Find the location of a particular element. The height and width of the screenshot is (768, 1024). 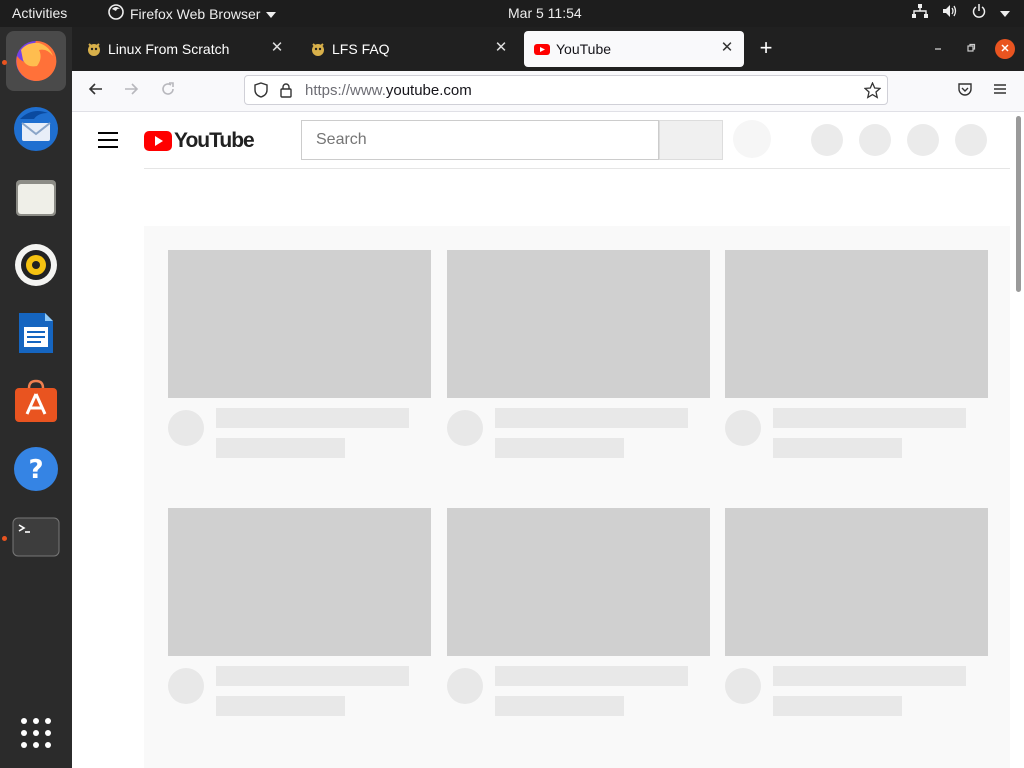

network-icon is located at coordinates (920, 12).